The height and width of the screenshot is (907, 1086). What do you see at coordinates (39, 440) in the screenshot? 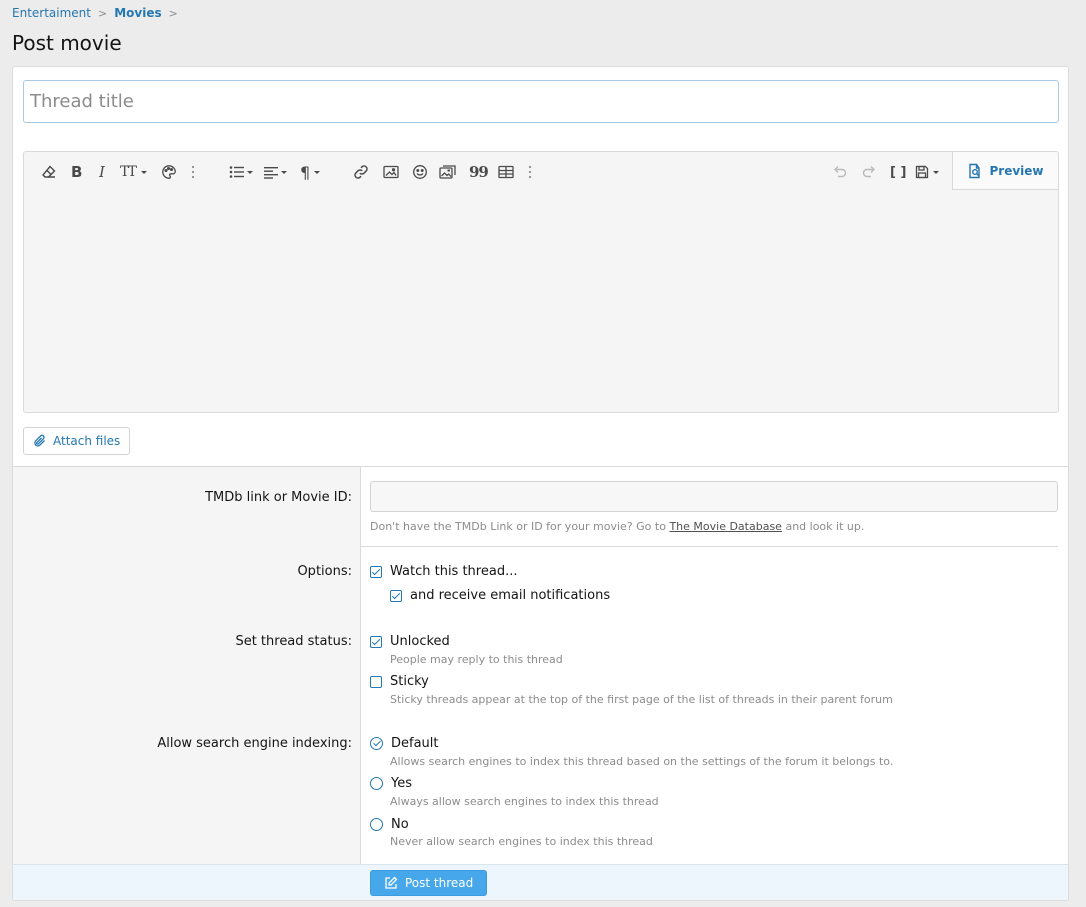
I see `paperclip-icon` at bounding box center [39, 440].